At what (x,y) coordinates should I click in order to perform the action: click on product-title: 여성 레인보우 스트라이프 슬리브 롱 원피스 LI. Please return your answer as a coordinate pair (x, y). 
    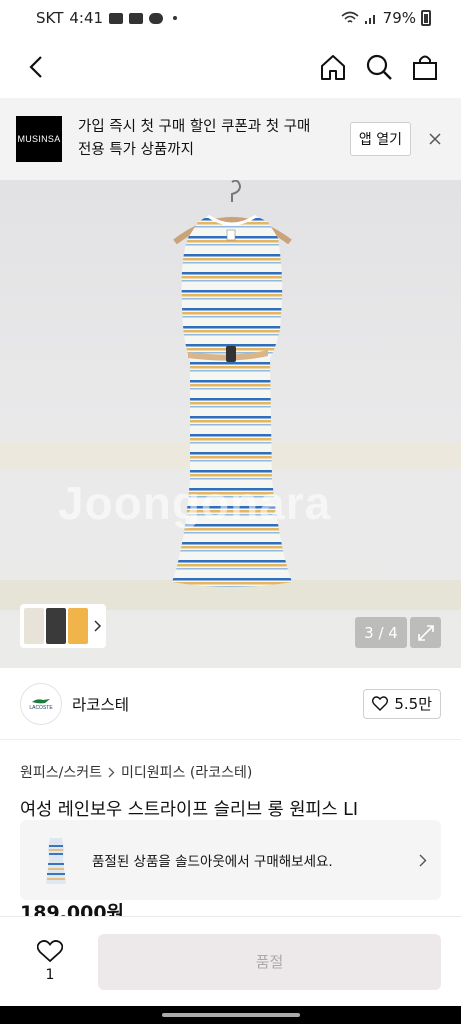
    Looking at the image, I should click on (189, 810).